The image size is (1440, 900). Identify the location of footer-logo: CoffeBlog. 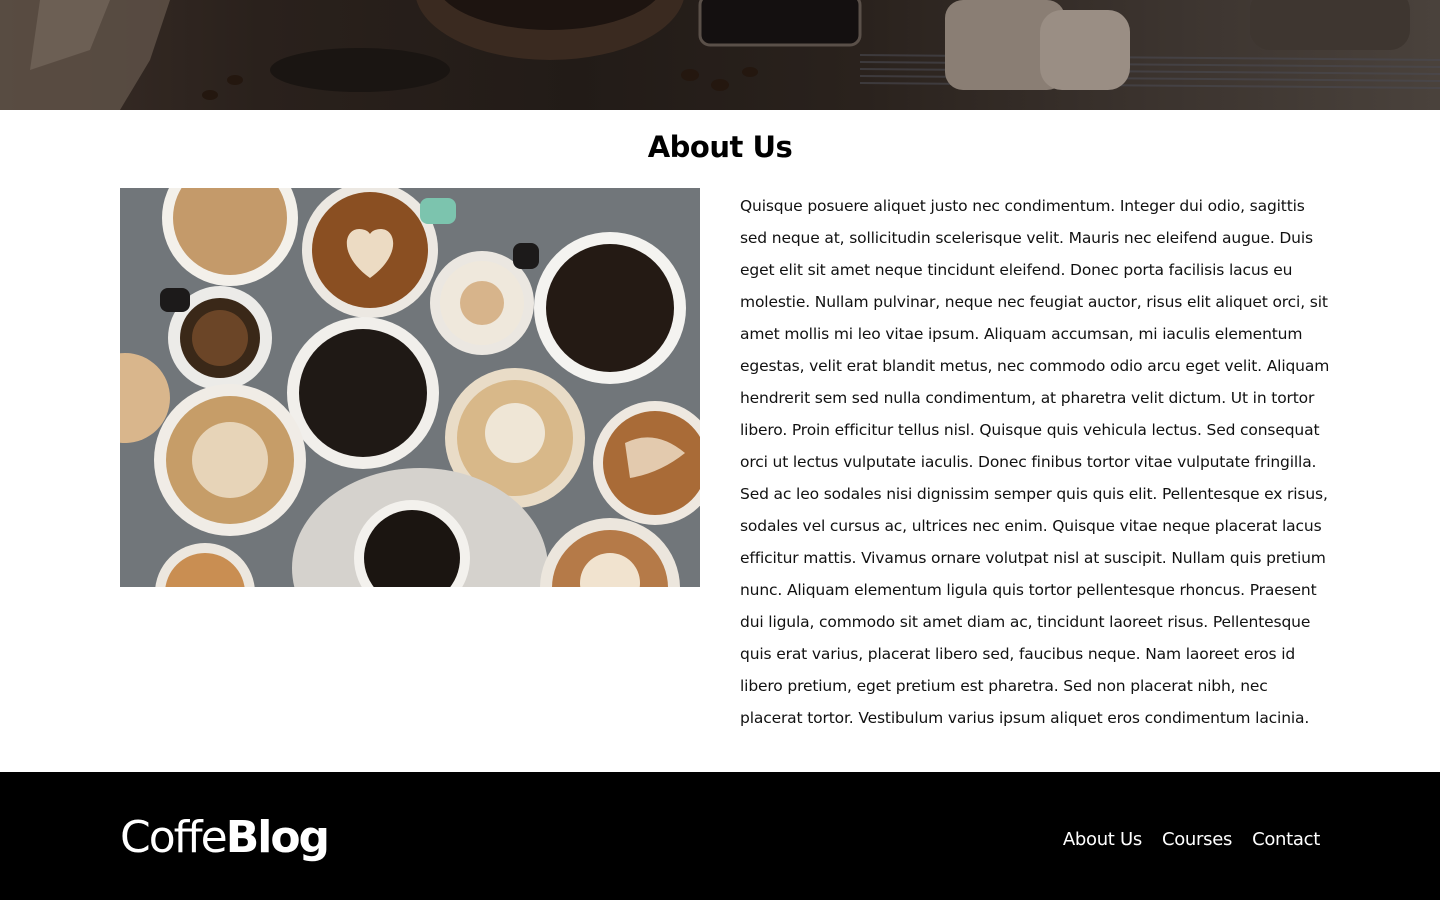
(225, 837).